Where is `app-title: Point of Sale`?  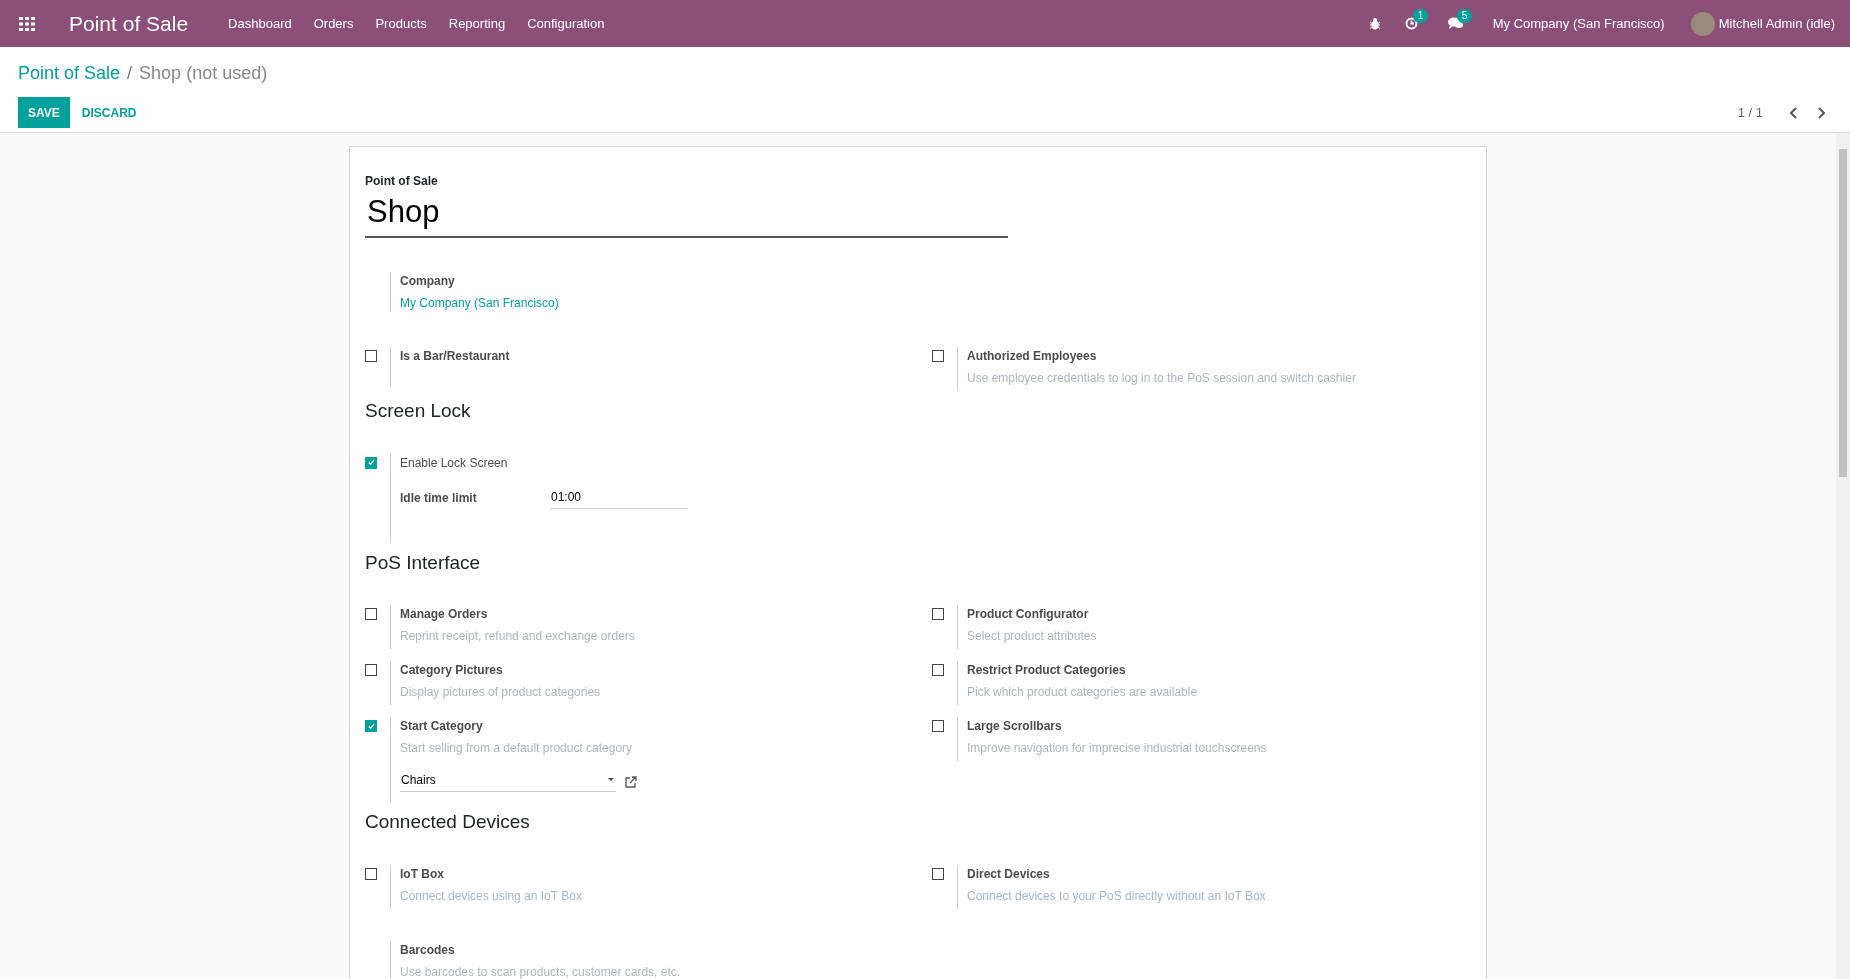 app-title: Point of Sale is located at coordinates (129, 23).